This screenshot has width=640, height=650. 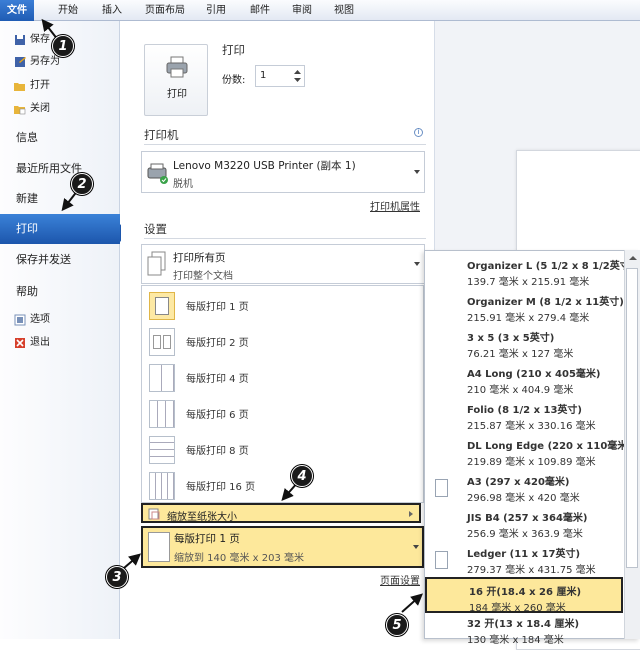 I want to click on callout-badge-2: 2, so click(x=82, y=184).